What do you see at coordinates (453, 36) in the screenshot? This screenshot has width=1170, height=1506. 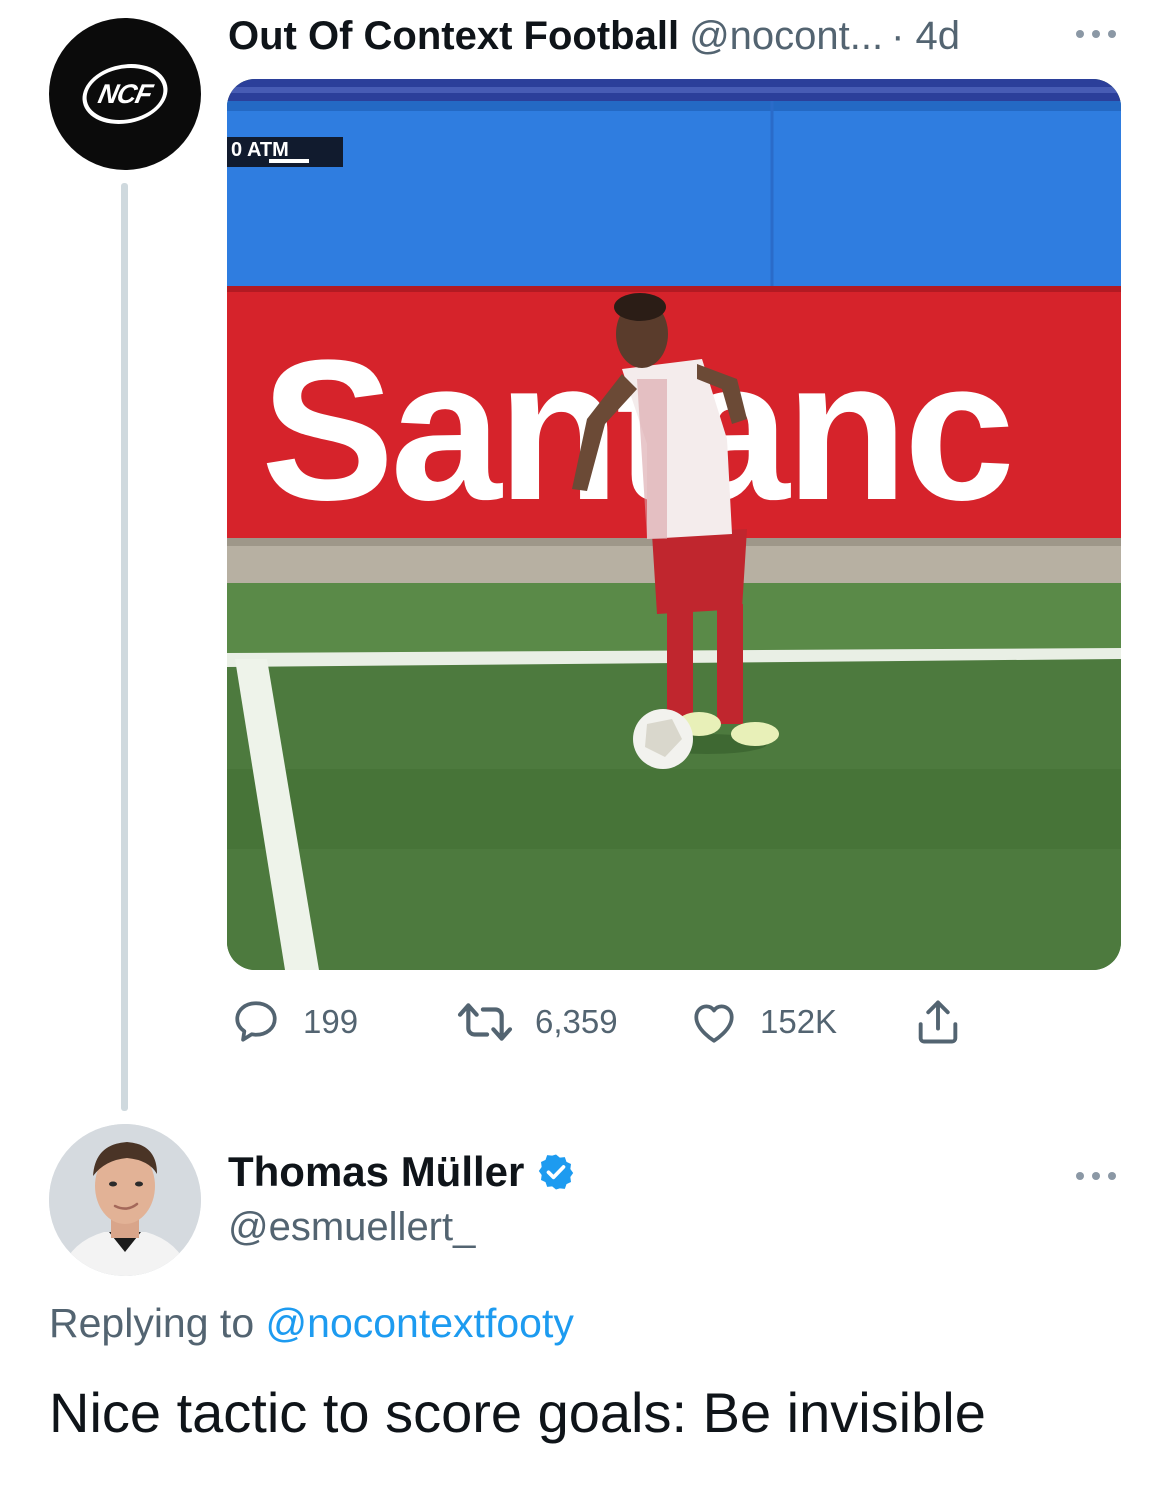 I see `display-name: Out Of Context Football` at bounding box center [453, 36].